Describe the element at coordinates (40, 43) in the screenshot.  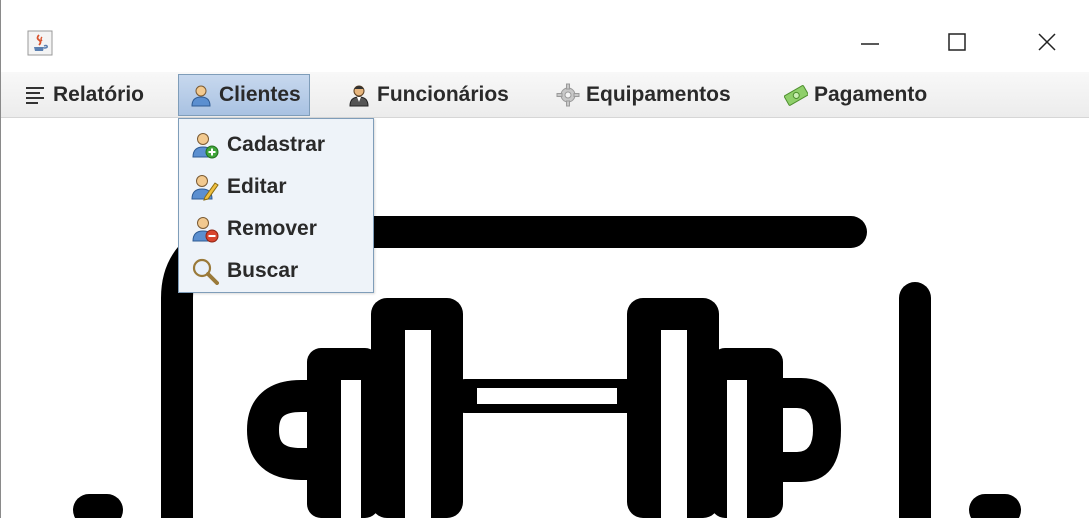
I see `java-cup-icon` at that location.